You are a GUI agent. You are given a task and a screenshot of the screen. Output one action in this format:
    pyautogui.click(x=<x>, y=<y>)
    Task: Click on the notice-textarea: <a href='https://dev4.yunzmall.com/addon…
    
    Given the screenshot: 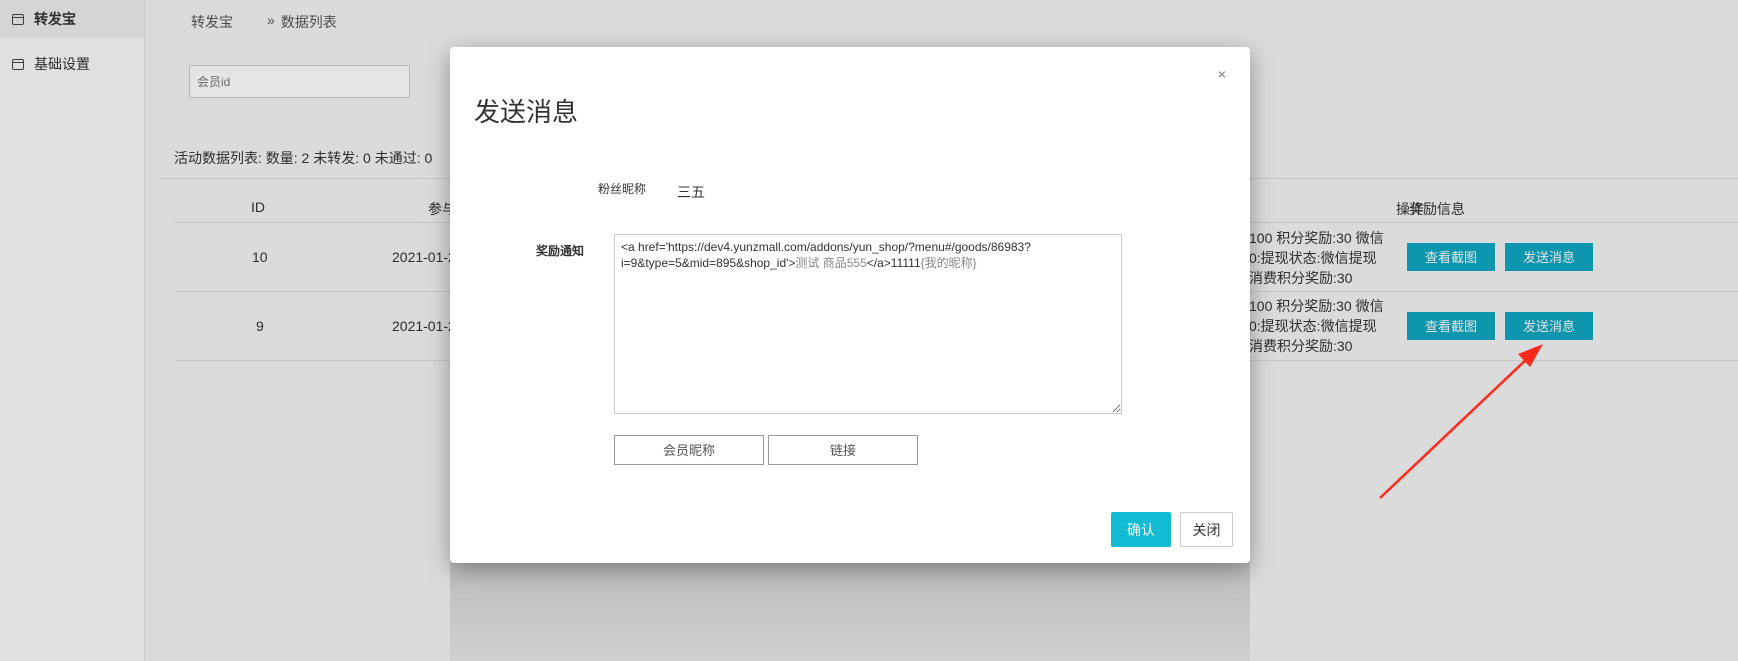 What is the action you would take?
    pyautogui.click(x=868, y=324)
    